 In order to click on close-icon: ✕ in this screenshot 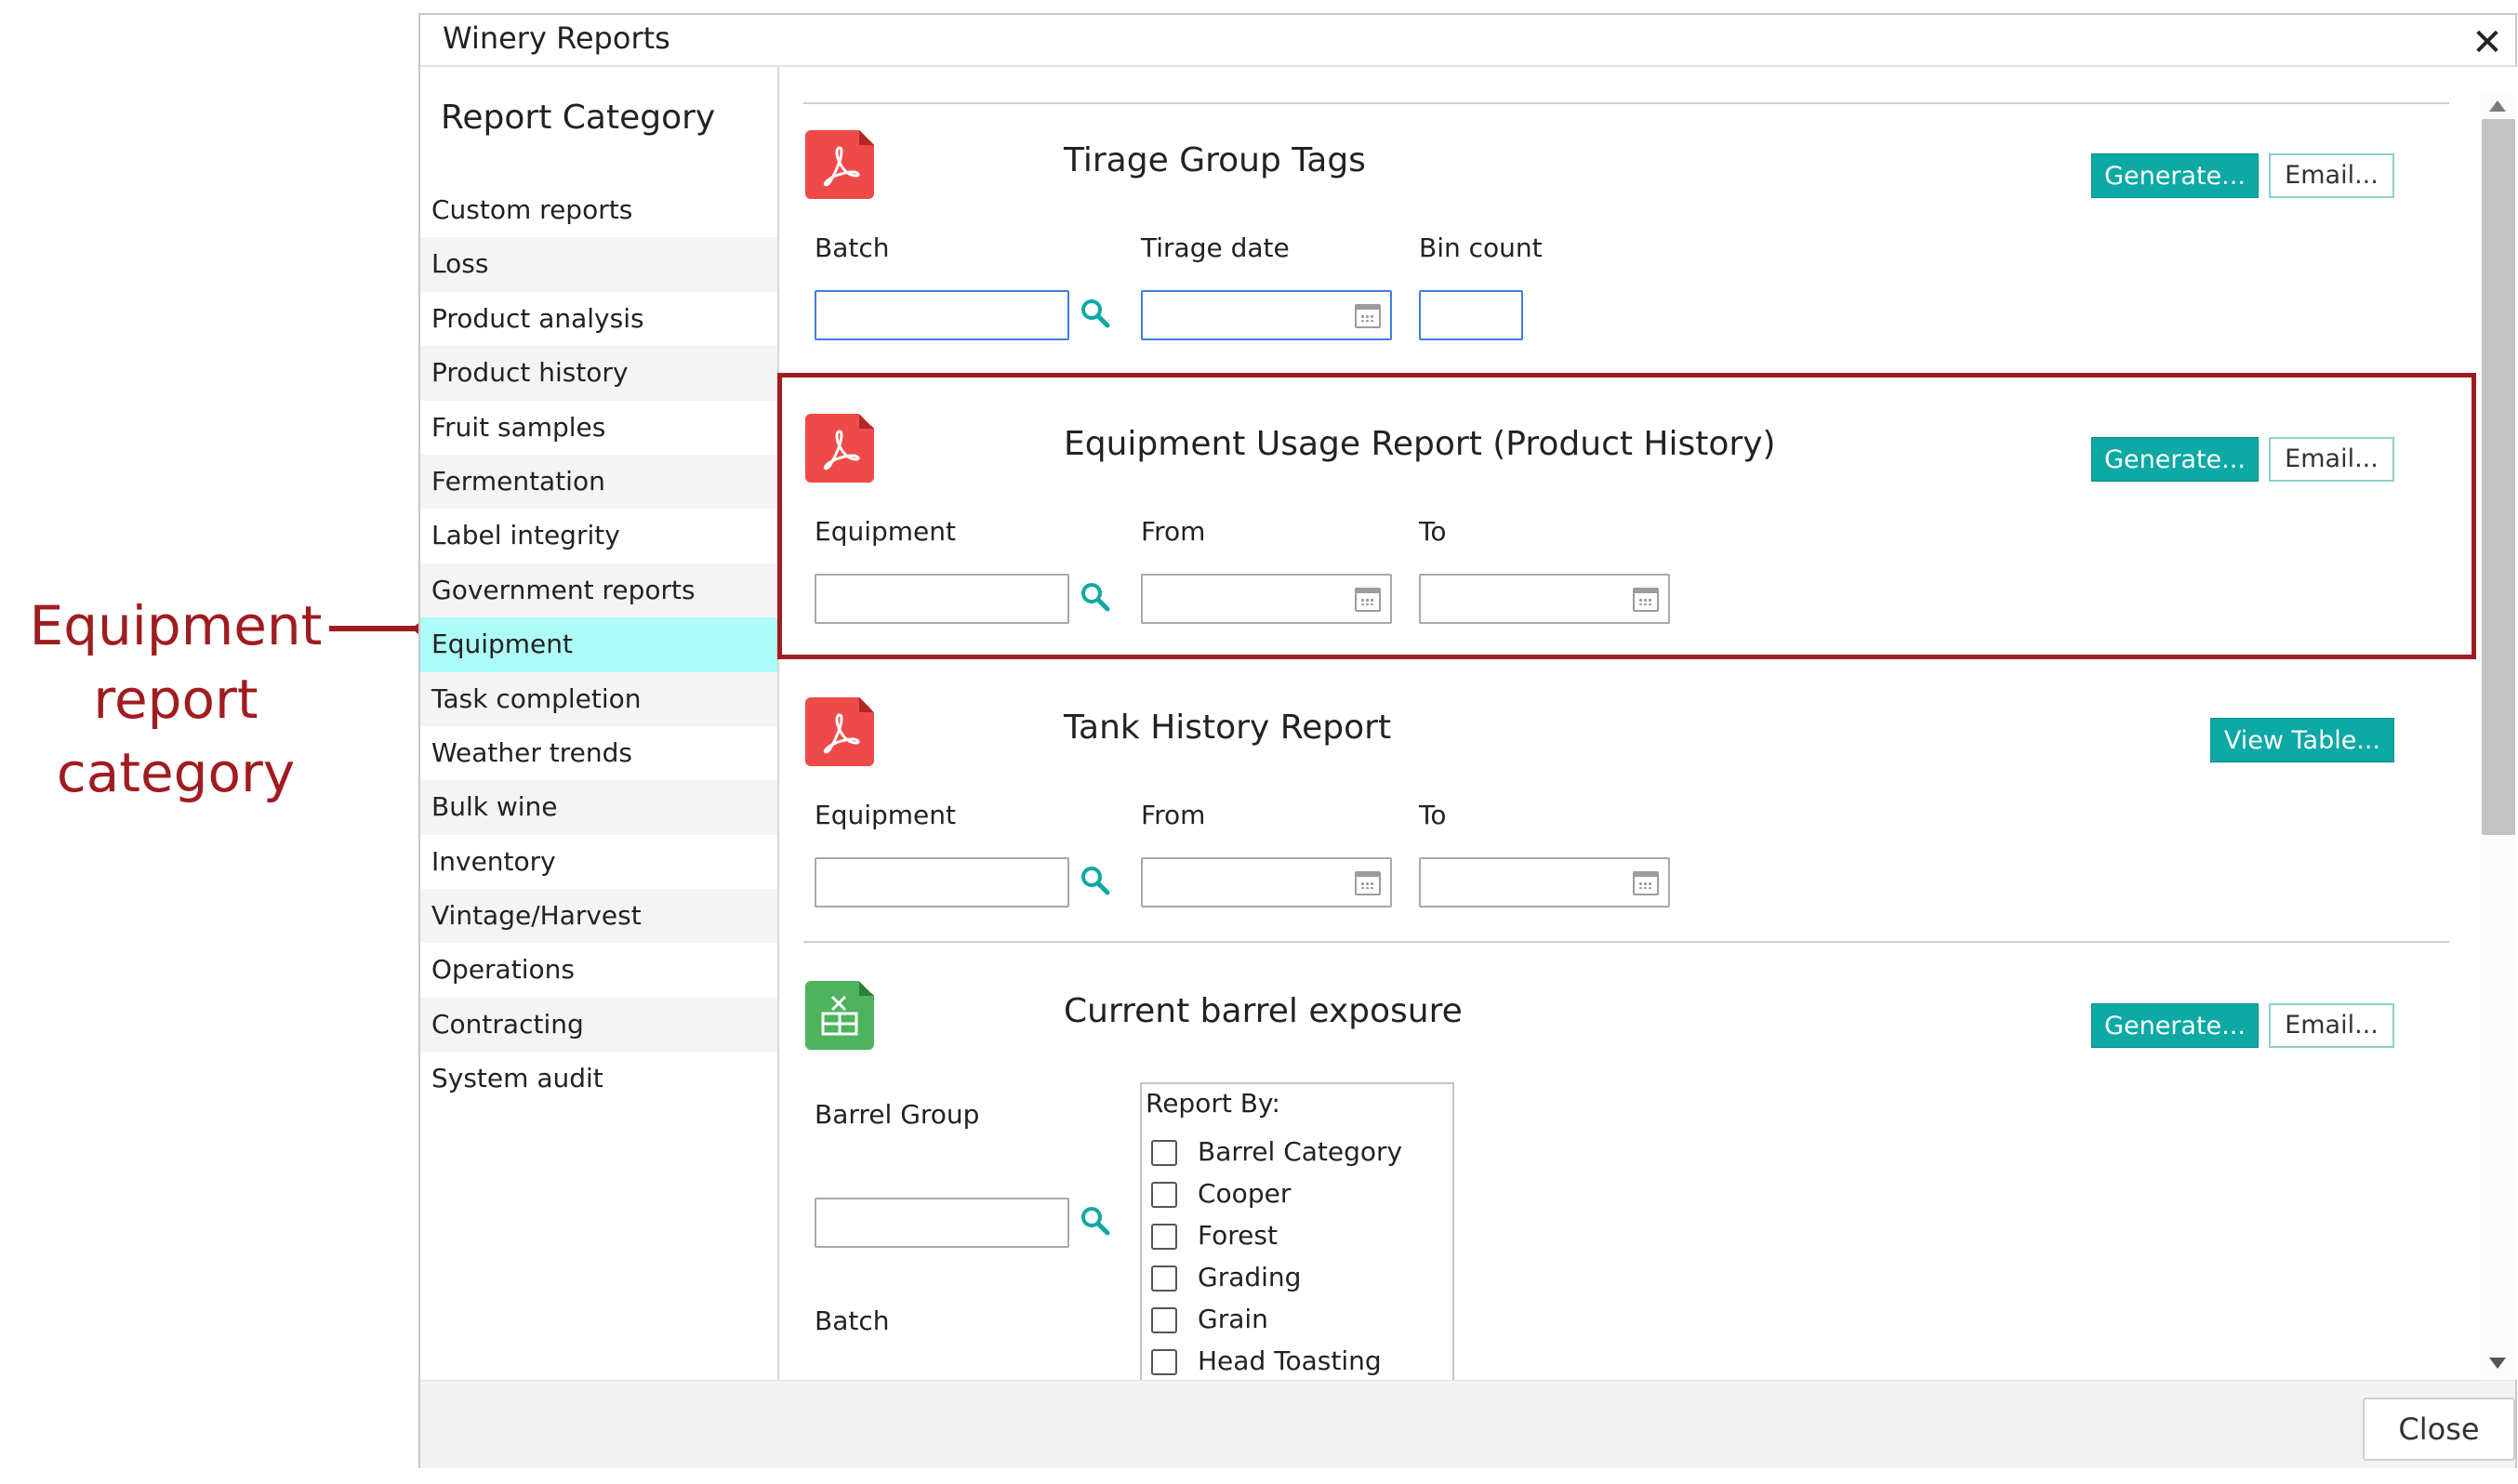, I will do `click(2487, 42)`.